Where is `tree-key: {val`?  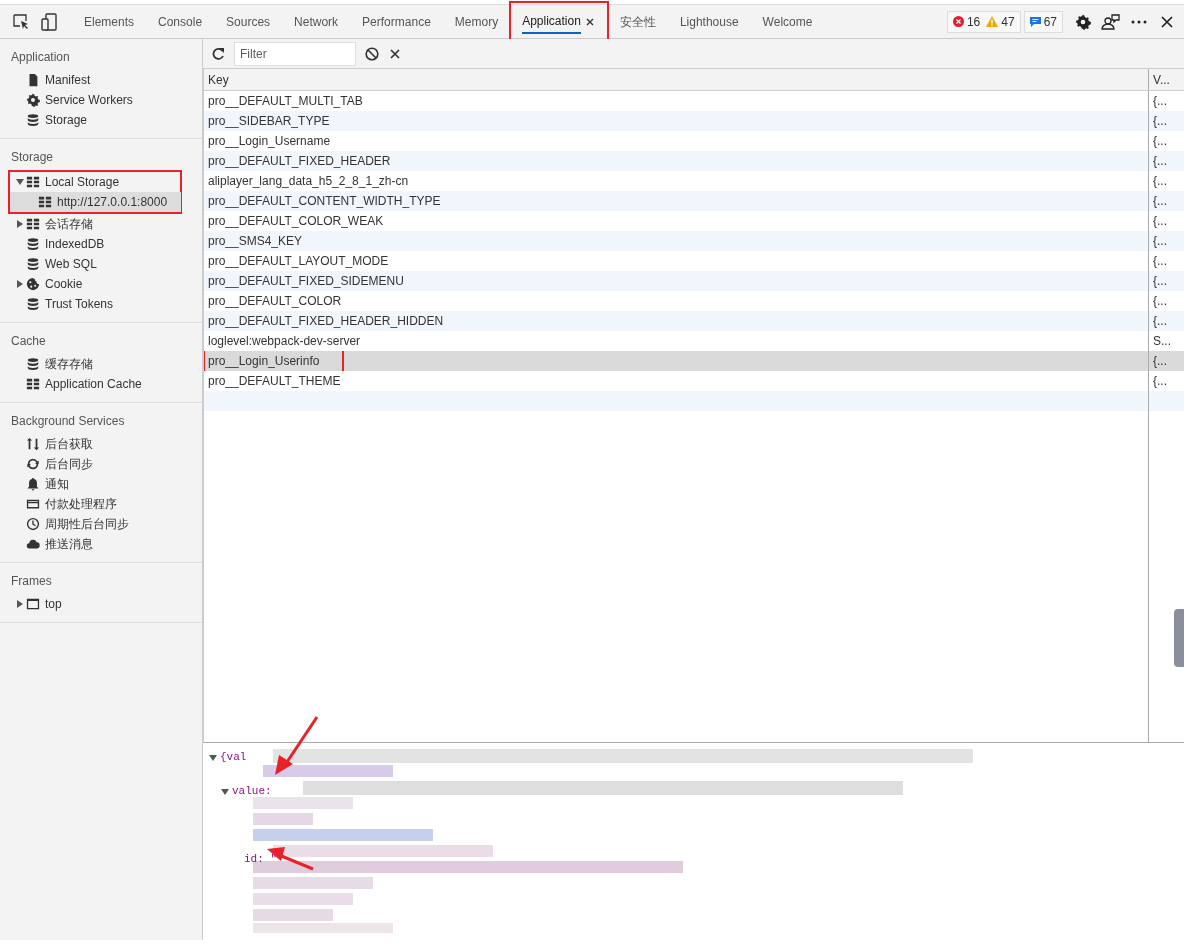
tree-key: {val is located at coordinates (233, 757).